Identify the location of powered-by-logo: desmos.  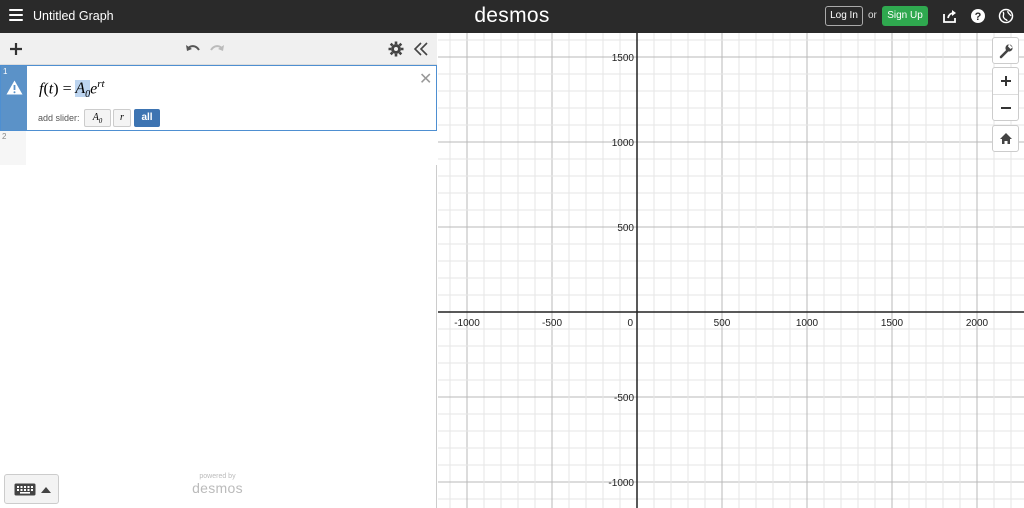
(217, 488).